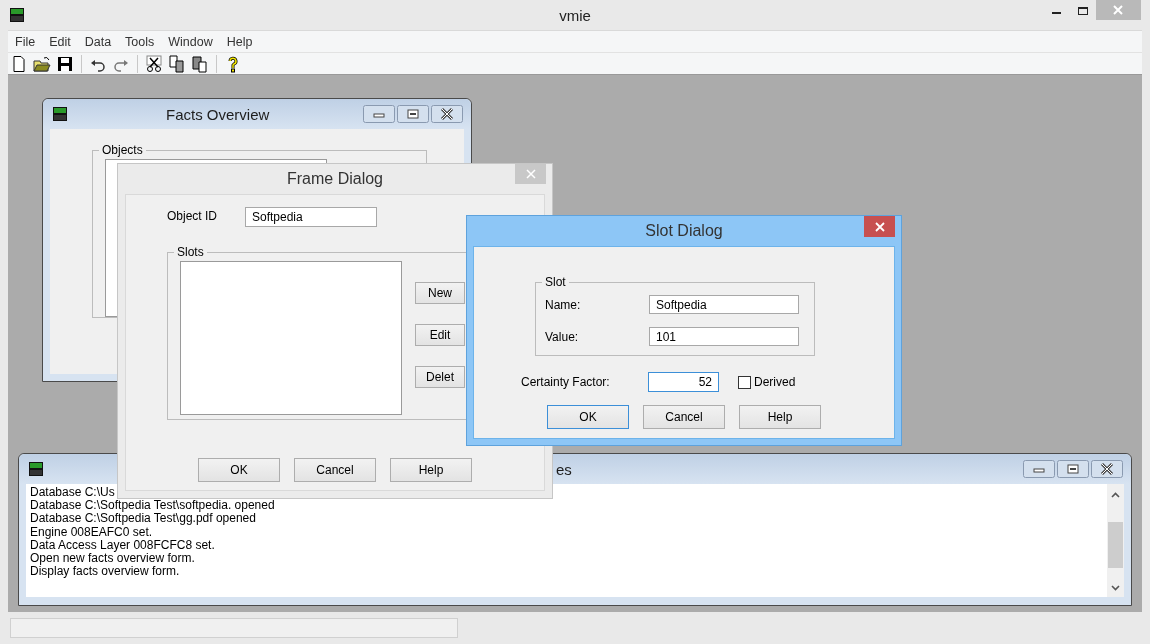  What do you see at coordinates (154, 63) in the screenshot?
I see `scissors-icon` at bounding box center [154, 63].